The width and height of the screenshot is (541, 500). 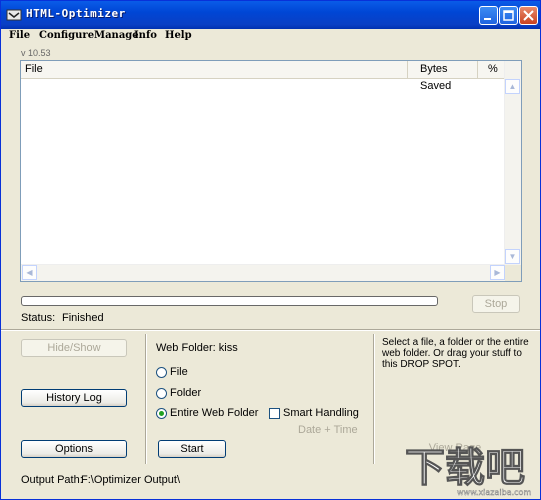 I want to click on svg-text: www.xiazaiba.com, so click(x=494, y=492).